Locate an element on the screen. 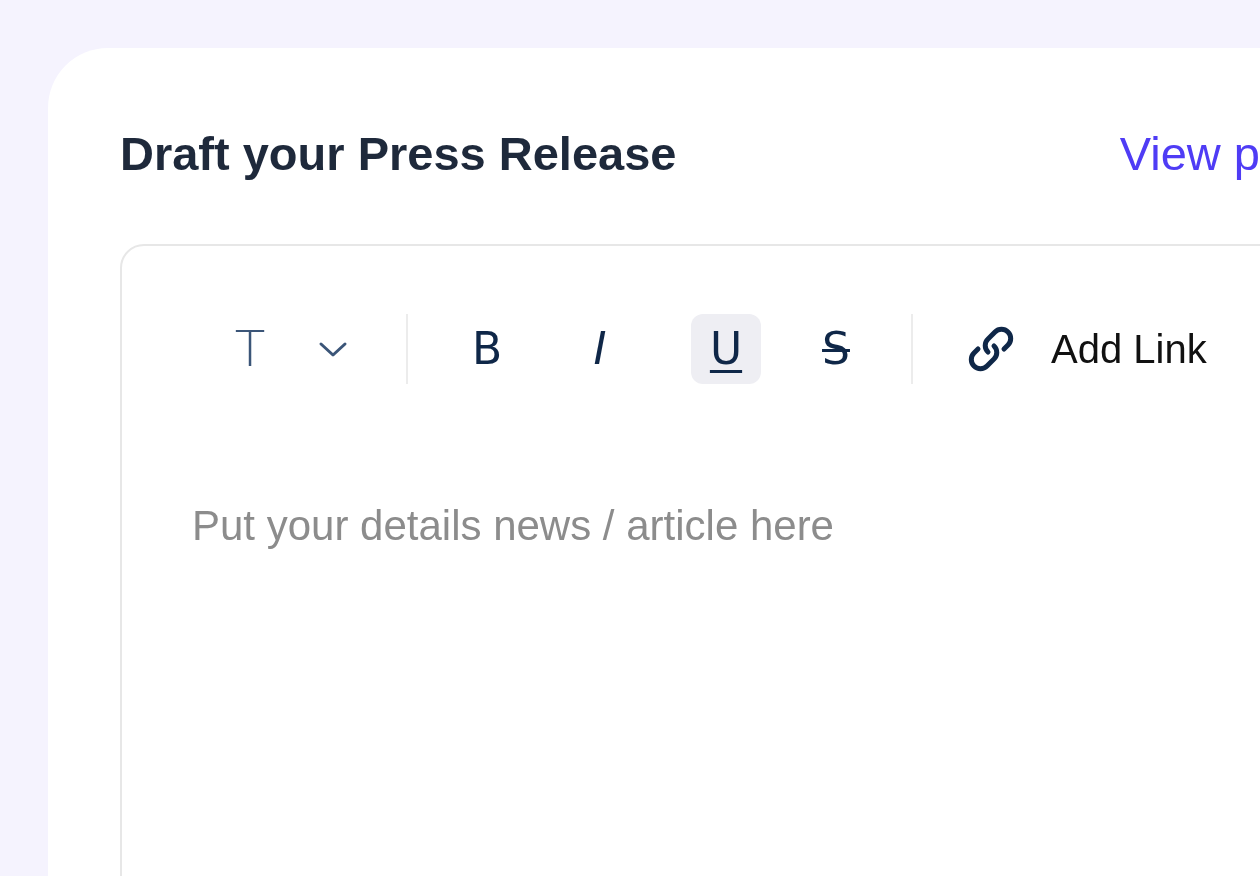 The image size is (1260, 876). text-style-button: T is located at coordinates (250, 349).